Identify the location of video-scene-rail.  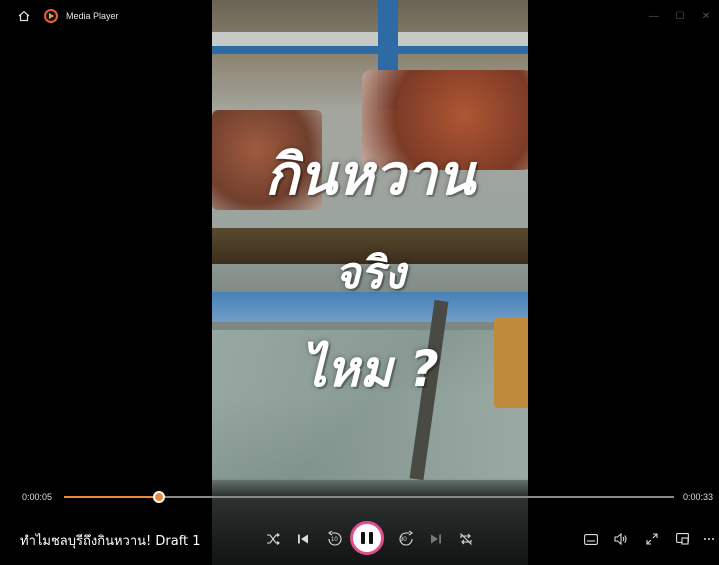
(370, 50).